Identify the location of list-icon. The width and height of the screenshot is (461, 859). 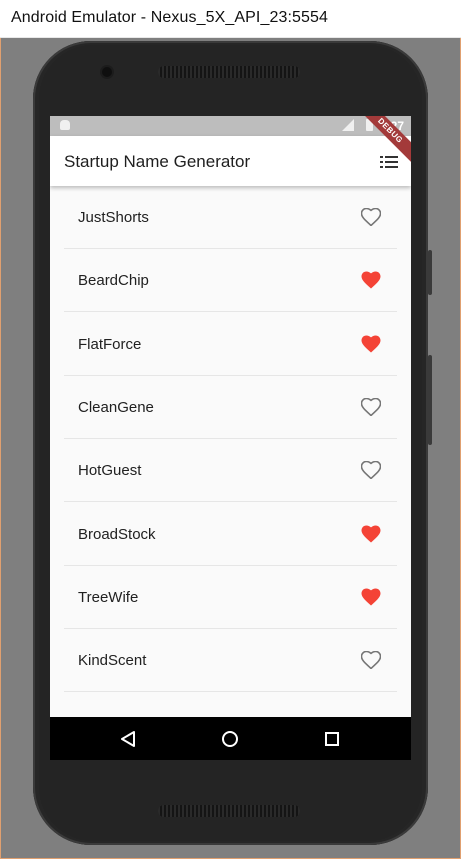
(389, 162).